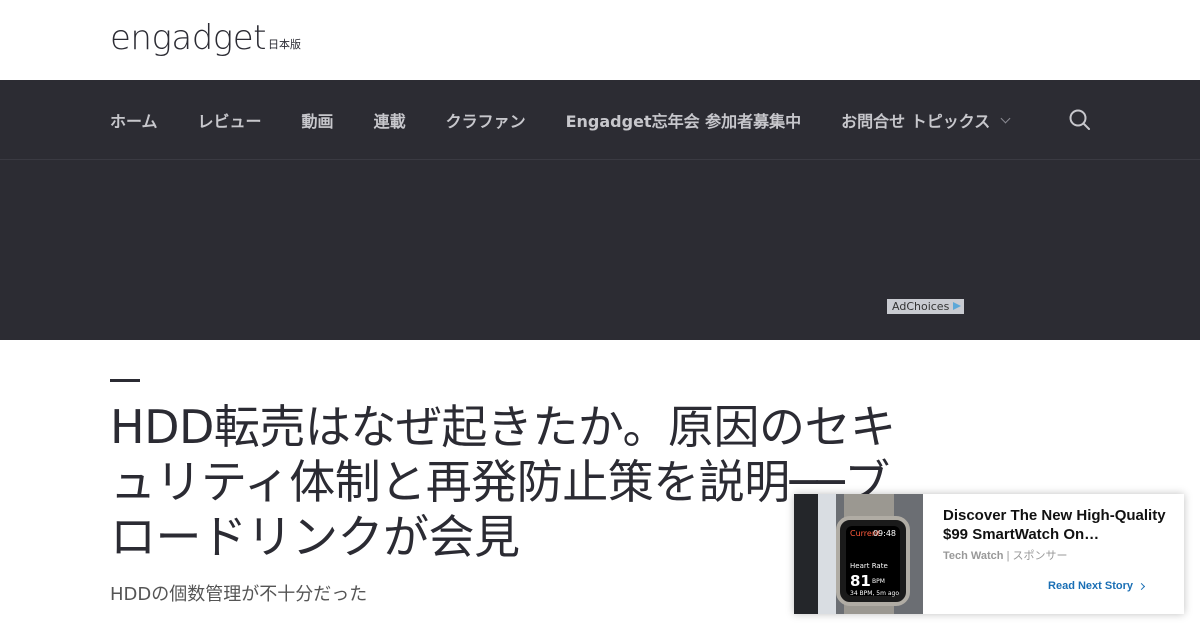  What do you see at coordinates (1080, 120) in the screenshot?
I see `search-icon` at bounding box center [1080, 120].